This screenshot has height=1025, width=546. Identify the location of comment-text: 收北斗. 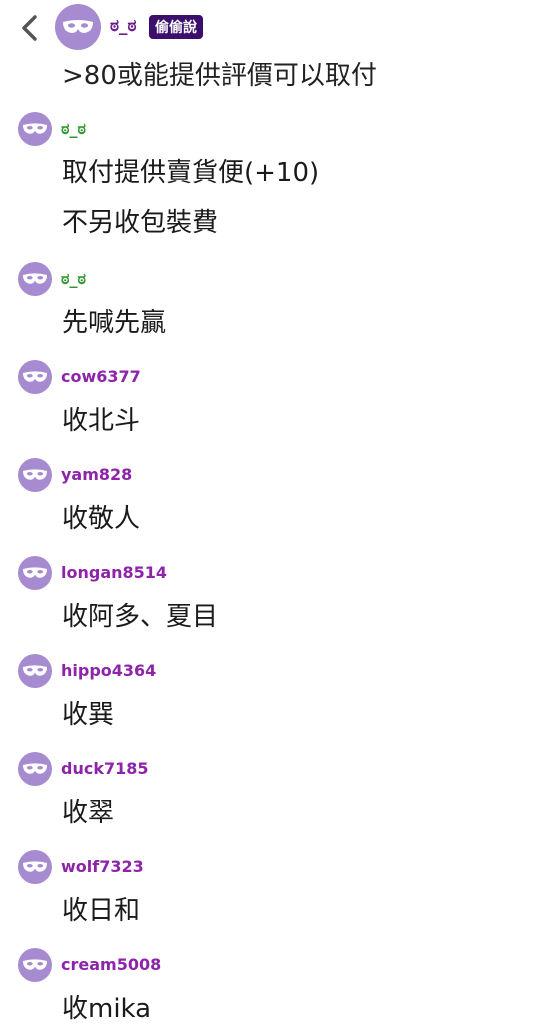
(101, 421).